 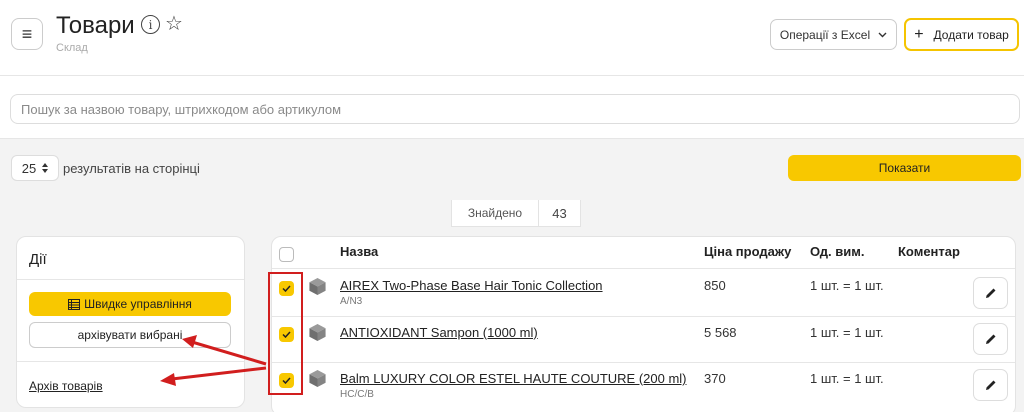 What do you see at coordinates (357, 394) in the screenshot?
I see `product-code: HC/C/B` at bounding box center [357, 394].